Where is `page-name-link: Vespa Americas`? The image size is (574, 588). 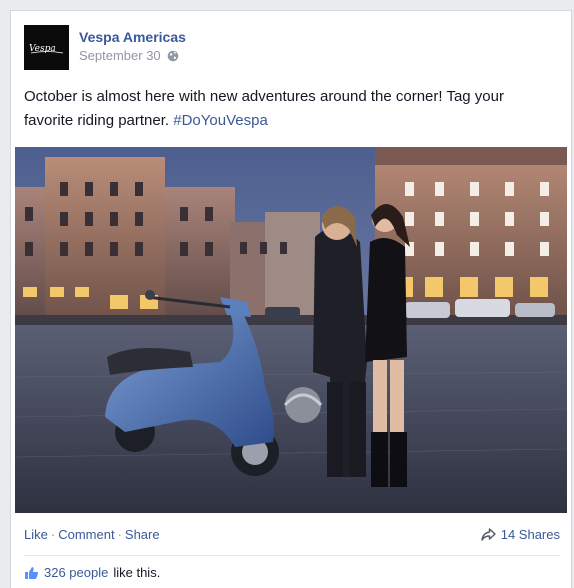 page-name-link: Vespa Americas is located at coordinates (132, 37).